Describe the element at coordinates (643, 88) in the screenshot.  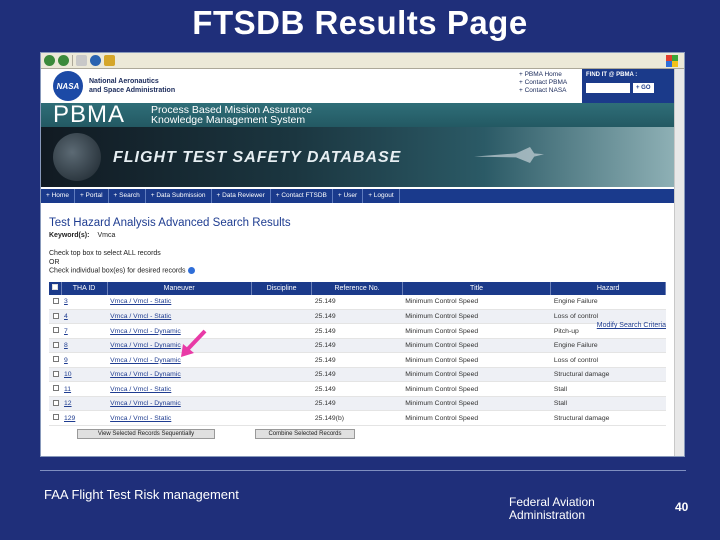
I see `find-go-button: + GO` at that location.